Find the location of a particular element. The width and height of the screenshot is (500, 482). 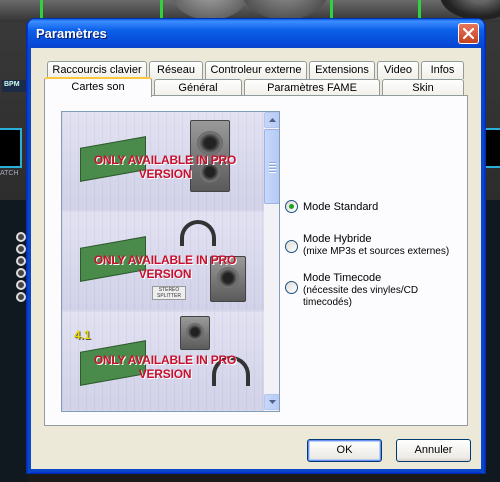

background-scratch-label: ATCH is located at coordinates (9, 173).